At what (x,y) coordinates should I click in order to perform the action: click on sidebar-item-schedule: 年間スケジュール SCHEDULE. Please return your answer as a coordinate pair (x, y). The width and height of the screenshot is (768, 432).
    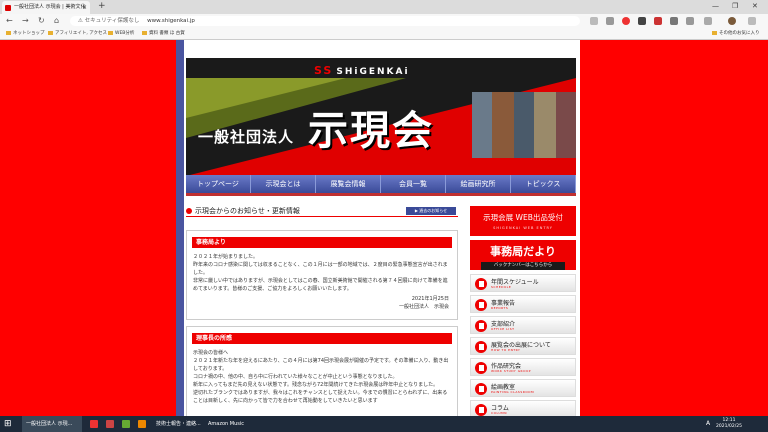
    Looking at the image, I should click on (523, 283).